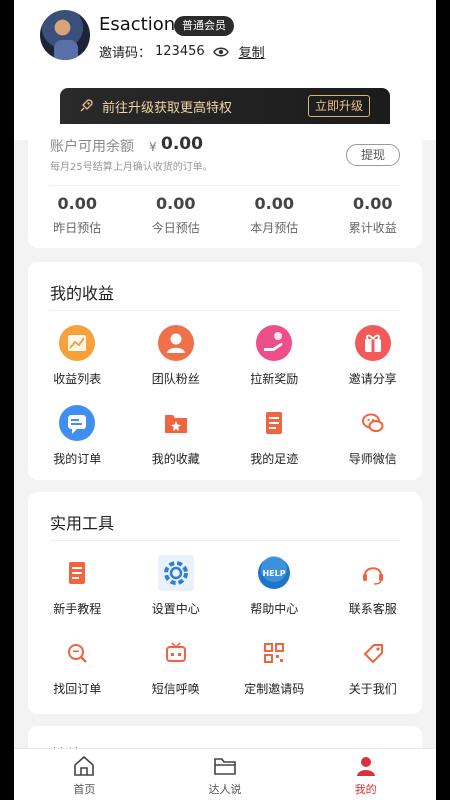 The width and height of the screenshot is (450, 800). What do you see at coordinates (92, 147) in the screenshot?
I see `balance-title: 账户可用余额` at bounding box center [92, 147].